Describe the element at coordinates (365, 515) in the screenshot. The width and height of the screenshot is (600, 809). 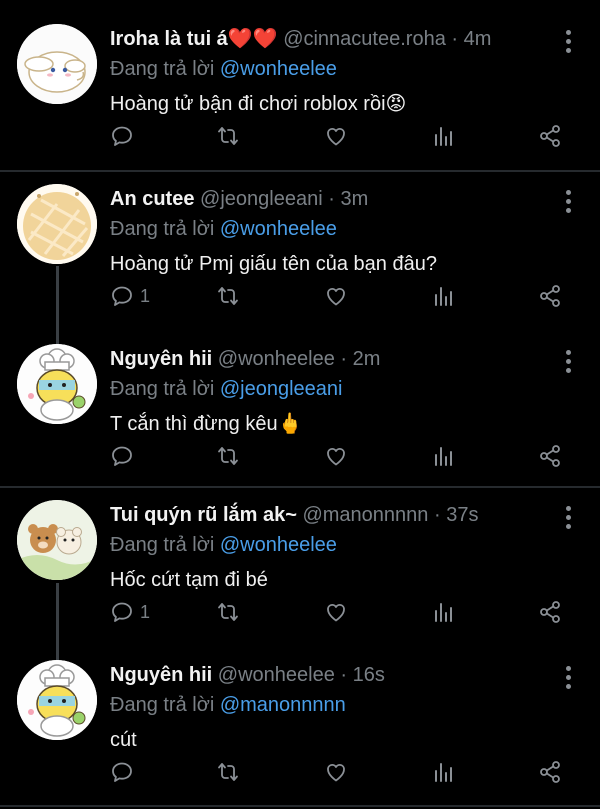
I see `user-handle: @manonnnnn` at that location.